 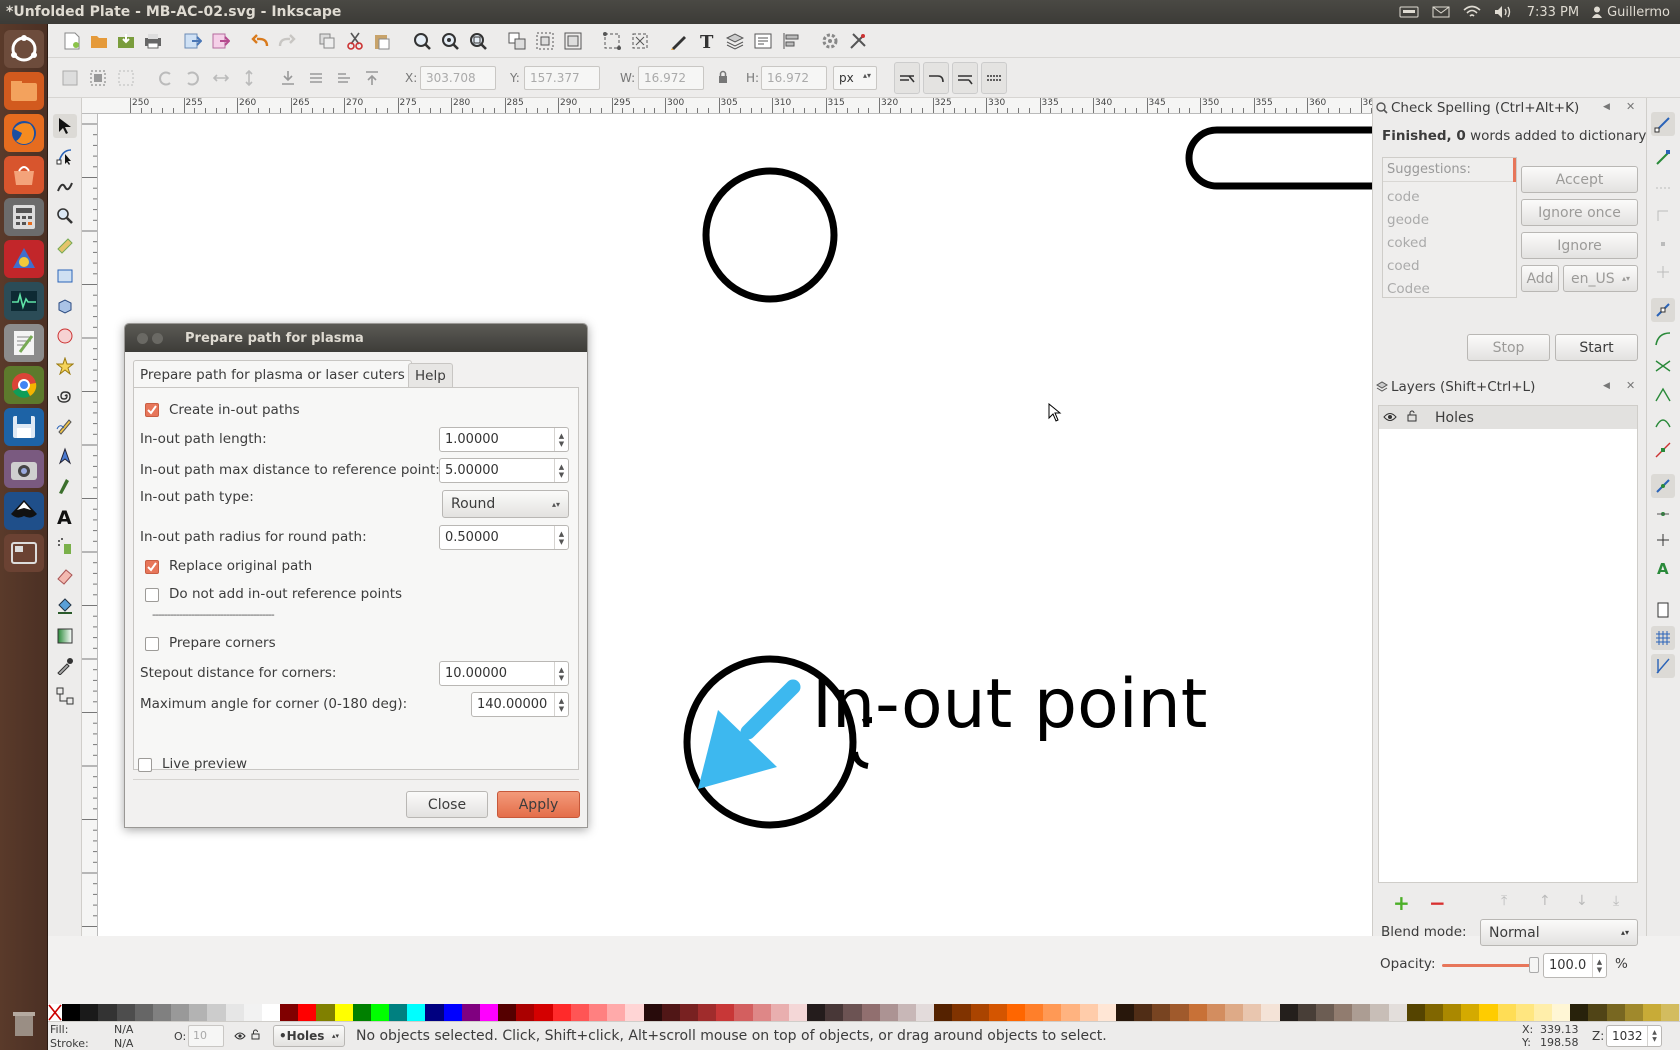 What do you see at coordinates (24, 511) in the screenshot?
I see `inkscape-icon` at bounding box center [24, 511].